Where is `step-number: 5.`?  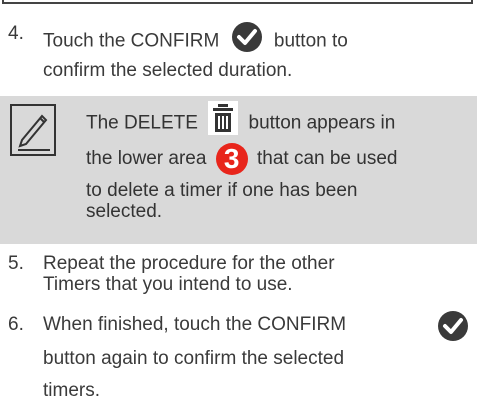 step-number: 5. is located at coordinates (16, 263).